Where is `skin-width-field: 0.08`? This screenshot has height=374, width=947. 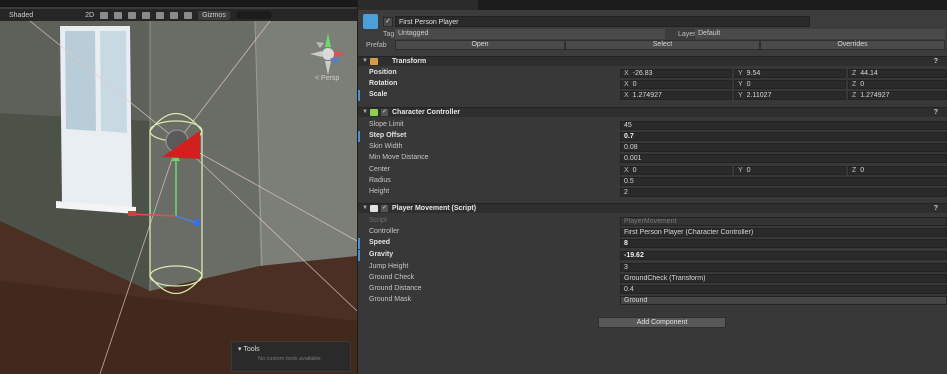 skin-width-field: 0.08 is located at coordinates (783, 147).